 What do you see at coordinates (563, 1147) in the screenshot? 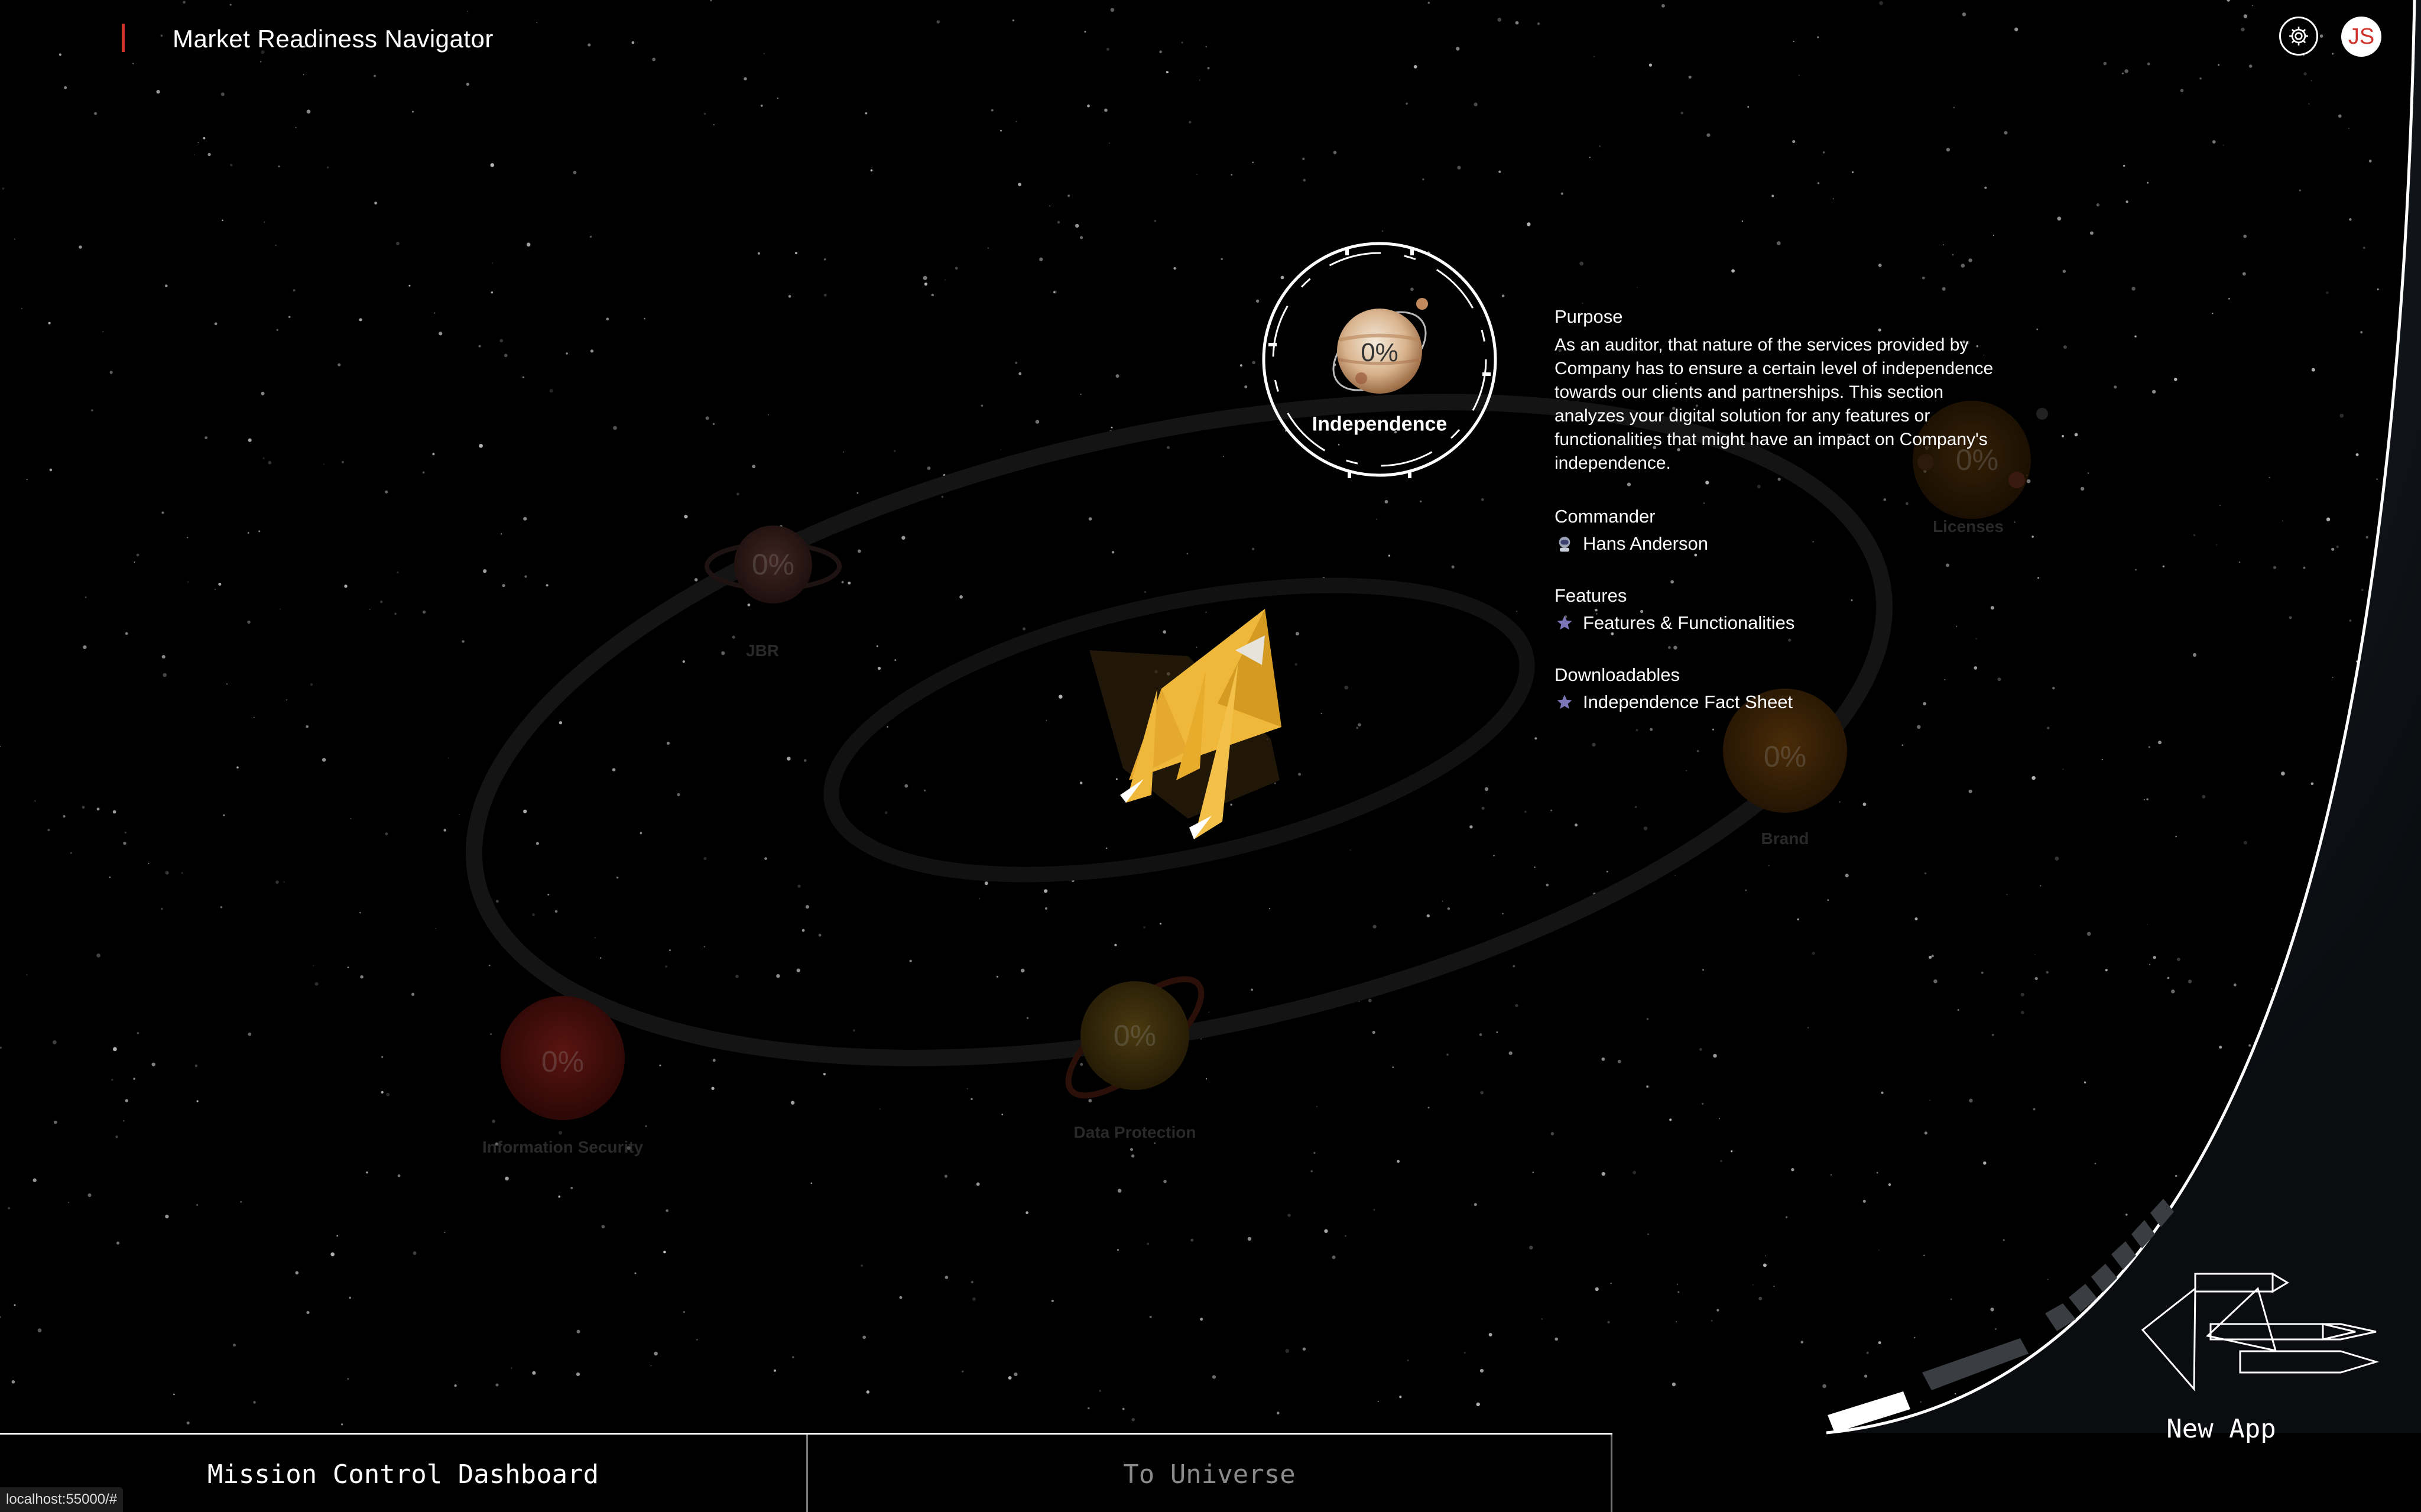
I see `planet-information-security-label: Information Security` at bounding box center [563, 1147].